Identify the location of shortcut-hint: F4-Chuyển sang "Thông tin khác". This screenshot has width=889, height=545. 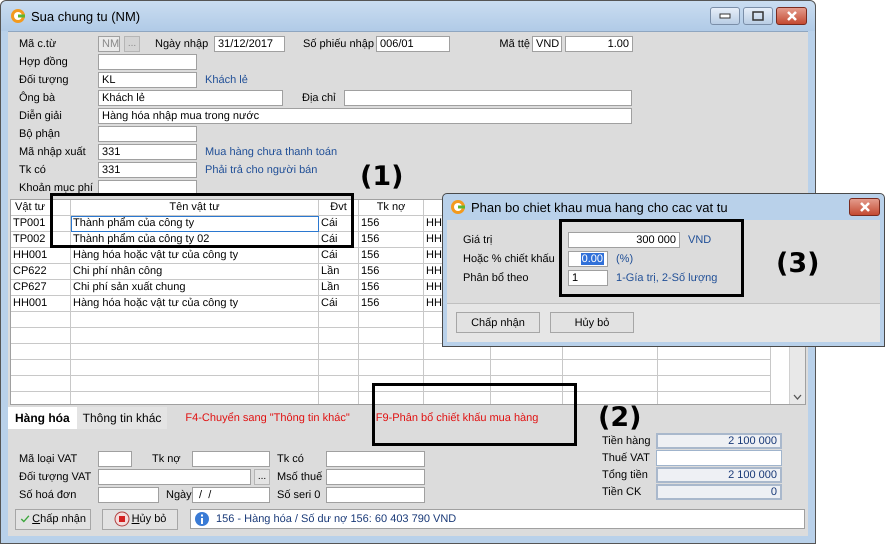
(267, 418).